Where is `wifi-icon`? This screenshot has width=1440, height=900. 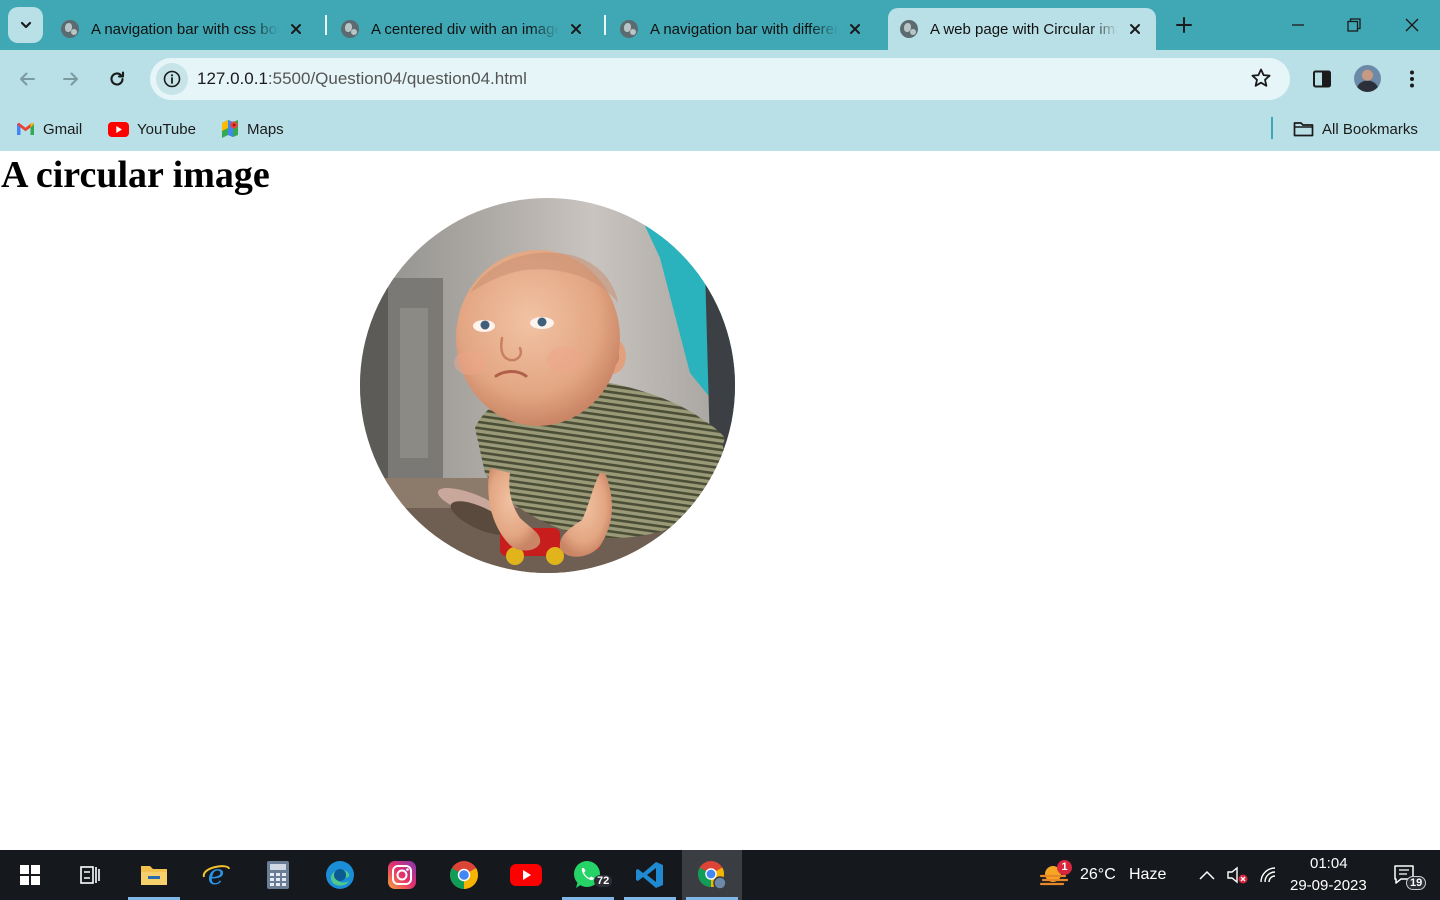 wifi-icon is located at coordinates (1268, 875).